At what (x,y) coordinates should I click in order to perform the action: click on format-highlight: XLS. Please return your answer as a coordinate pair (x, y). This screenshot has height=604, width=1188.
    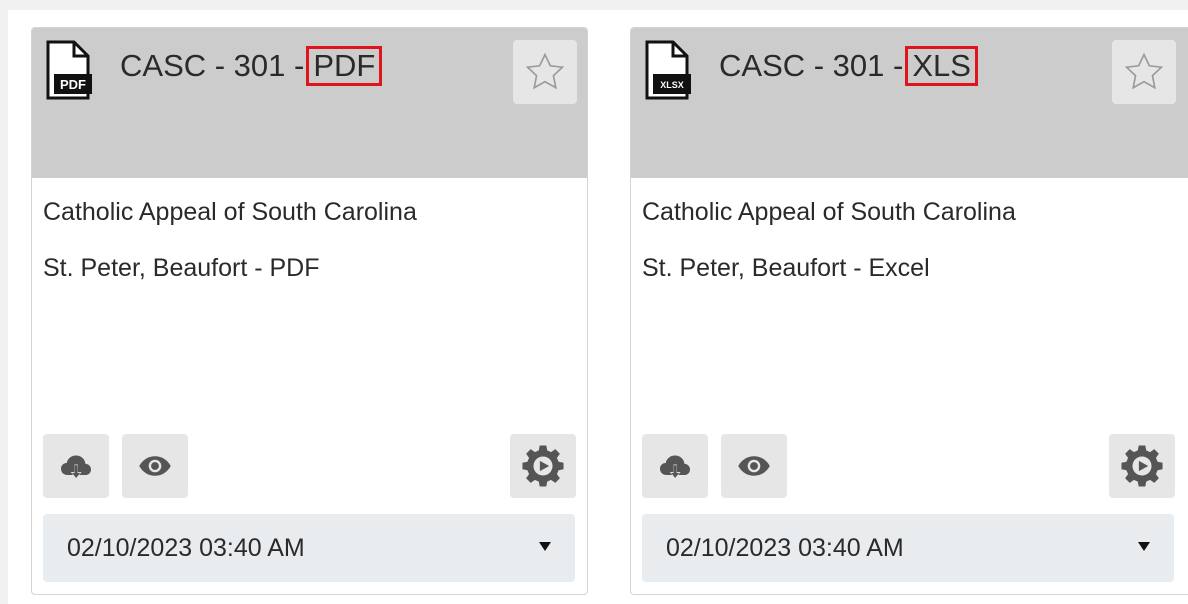
    Looking at the image, I should click on (941, 66).